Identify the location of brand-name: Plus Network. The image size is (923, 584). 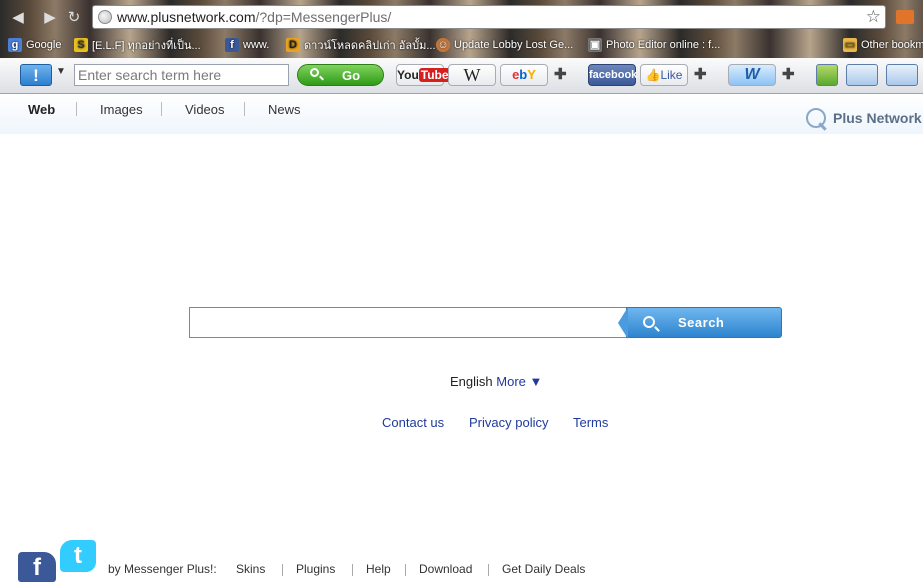
(877, 118).